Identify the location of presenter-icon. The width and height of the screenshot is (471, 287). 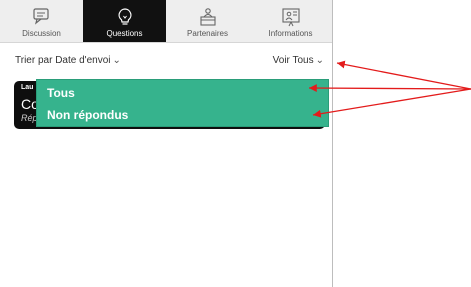
(207, 17).